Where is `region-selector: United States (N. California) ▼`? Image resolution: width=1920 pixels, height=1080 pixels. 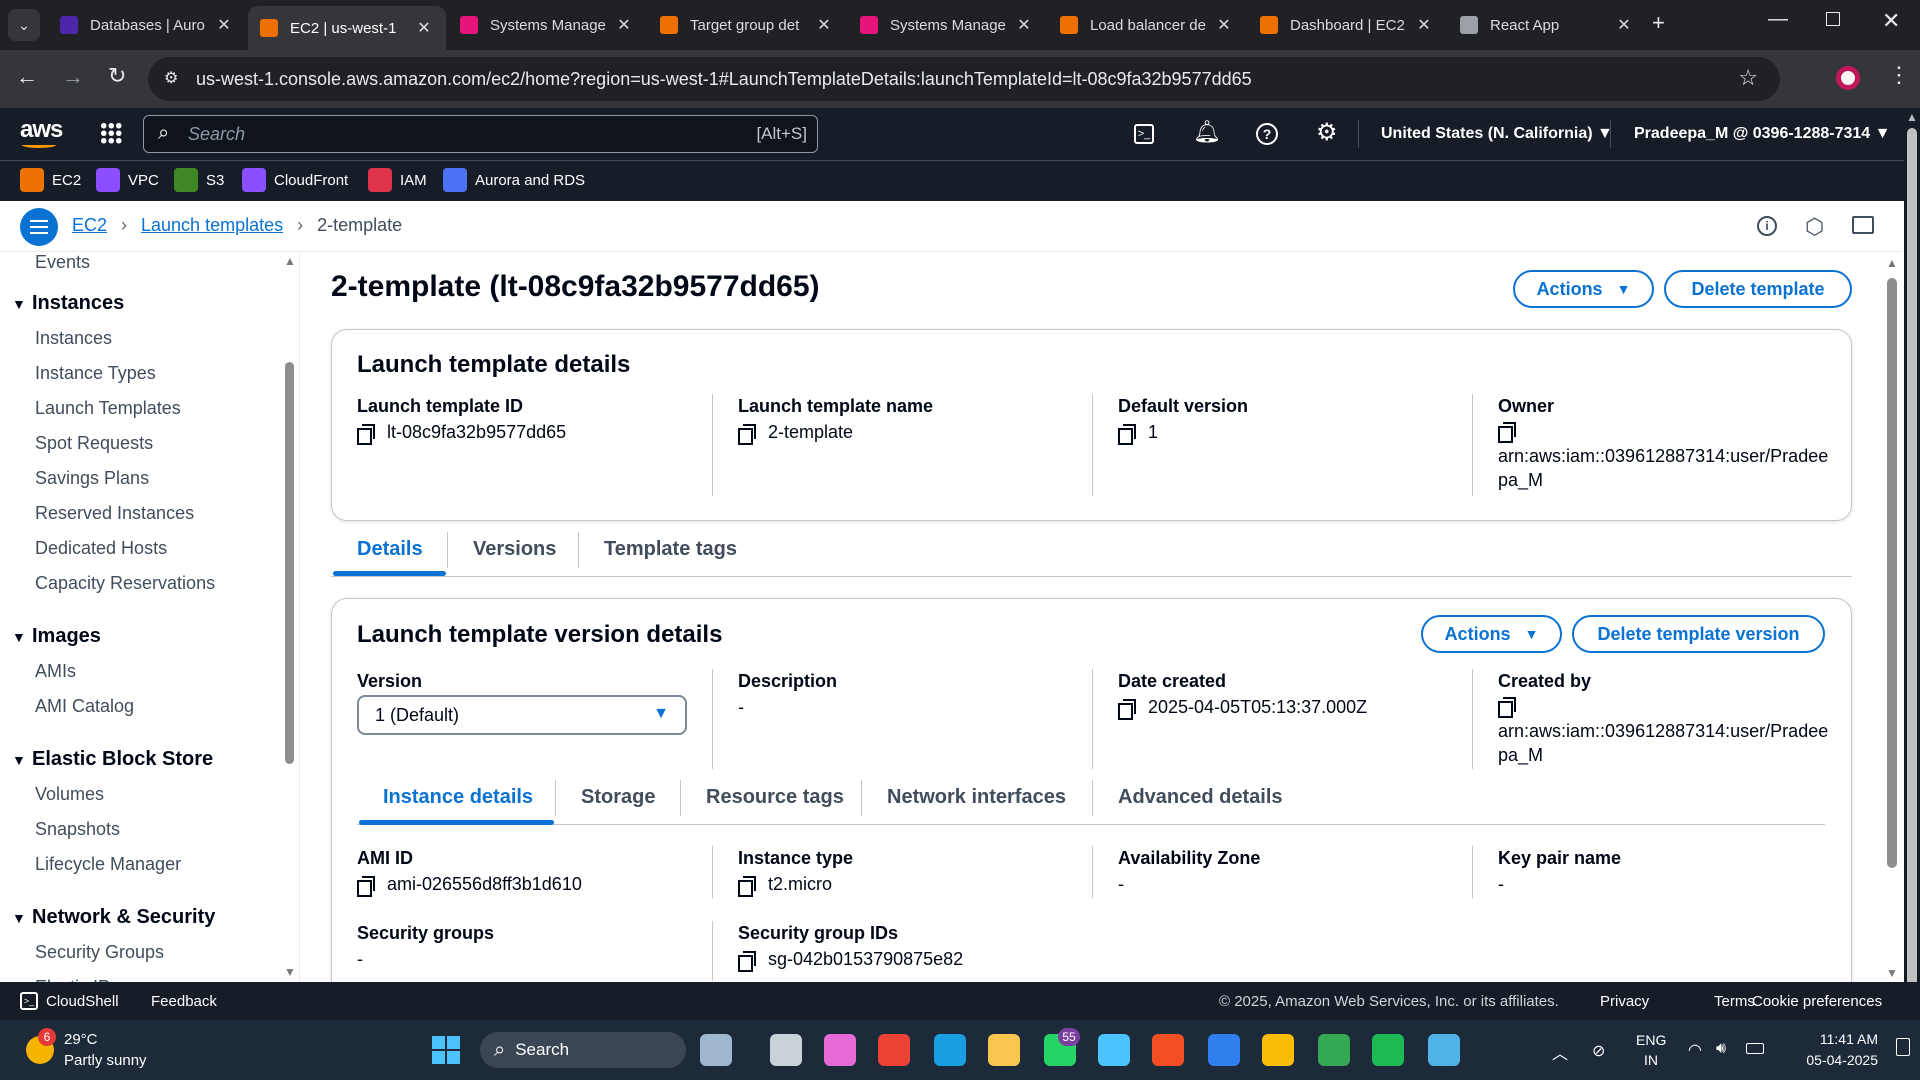 region-selector: United States (N. California) ▼ is located at coordinates (1497, 134).